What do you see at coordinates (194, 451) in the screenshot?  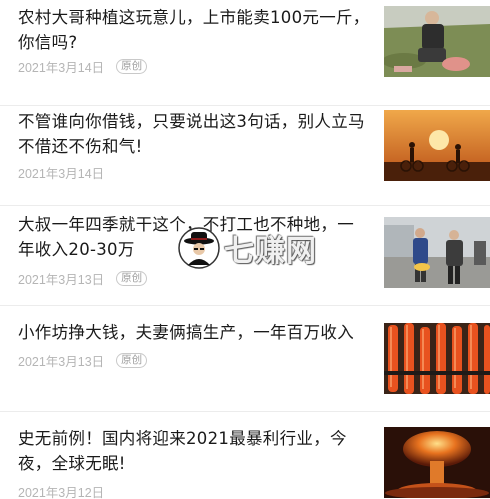 I see `article-title: 史无前例！国内将迎来2021最暴利行业，今夜，全球无眠!` at bounding box center [194, 451].